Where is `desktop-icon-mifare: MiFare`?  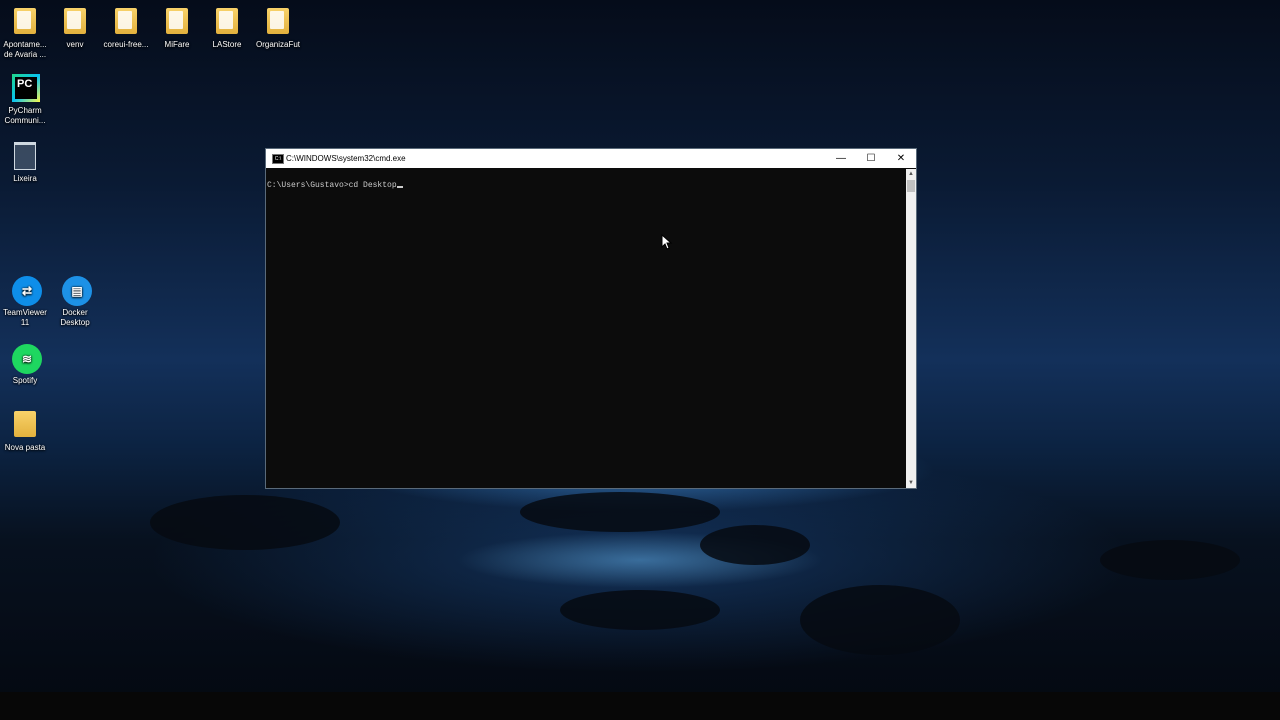
desktop-icon-mifare: MiFare is located at coordinates (177, 29).